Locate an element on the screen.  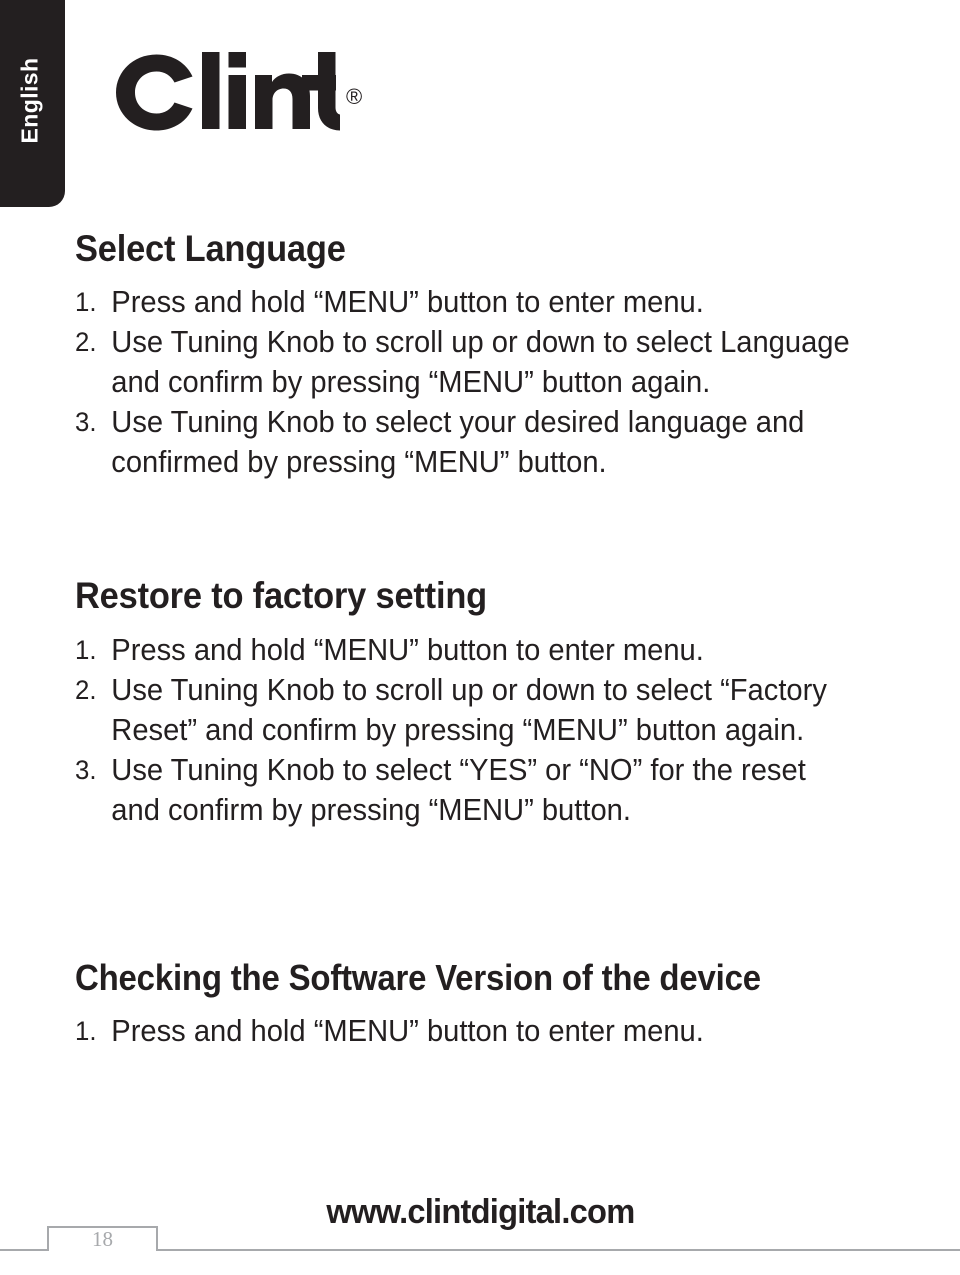
section-heading: Select Language is located at coordinates (210, 248).